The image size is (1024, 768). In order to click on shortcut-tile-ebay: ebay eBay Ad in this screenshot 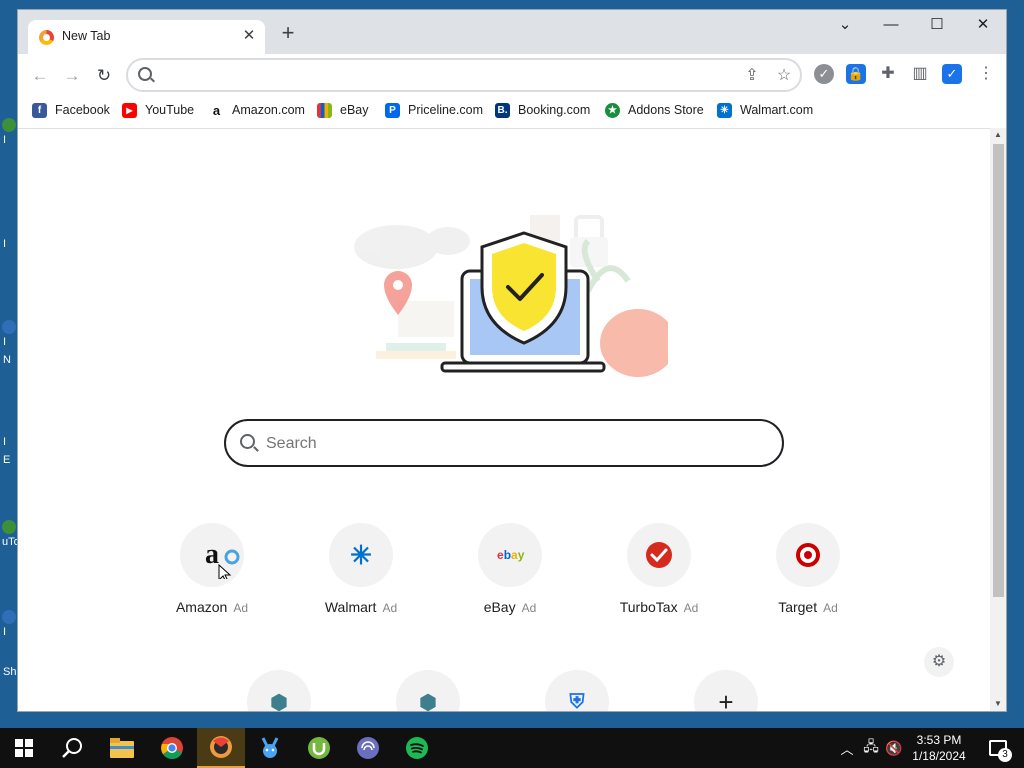, I will do `click(510, 573)`.